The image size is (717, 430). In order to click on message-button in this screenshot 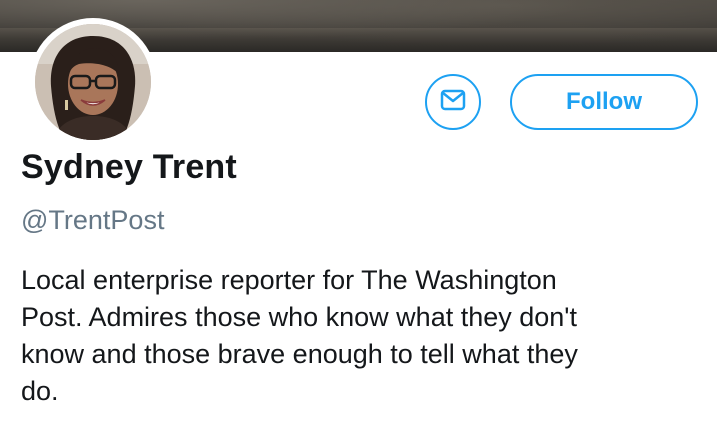, I will do `click(453, 102)`.